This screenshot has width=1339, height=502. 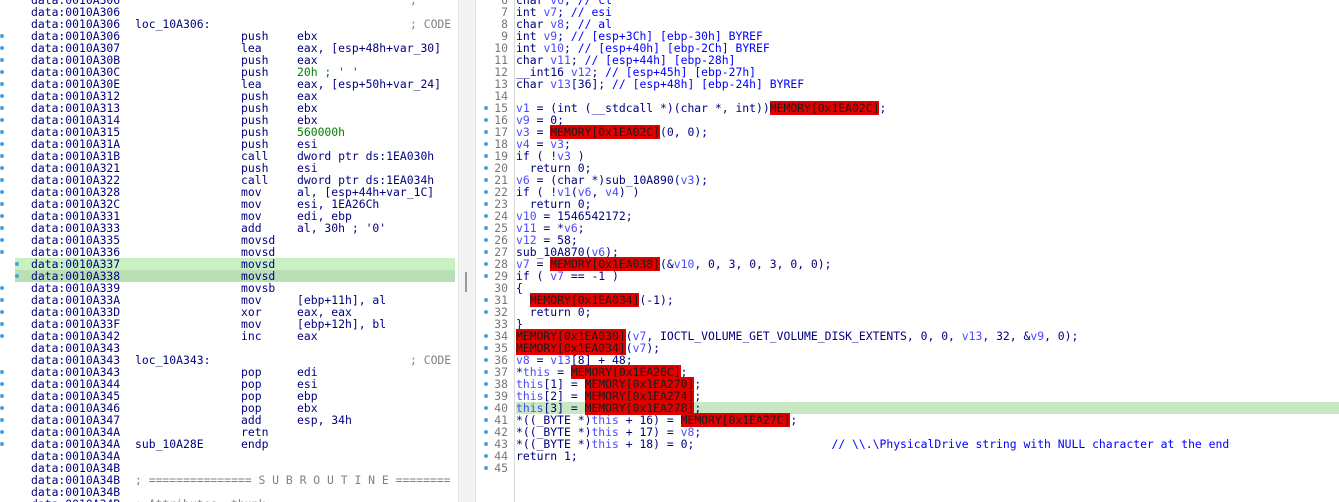 I want to click on pseudocode-line: 19 if ( !v3 ), so click(x=907, y=156).